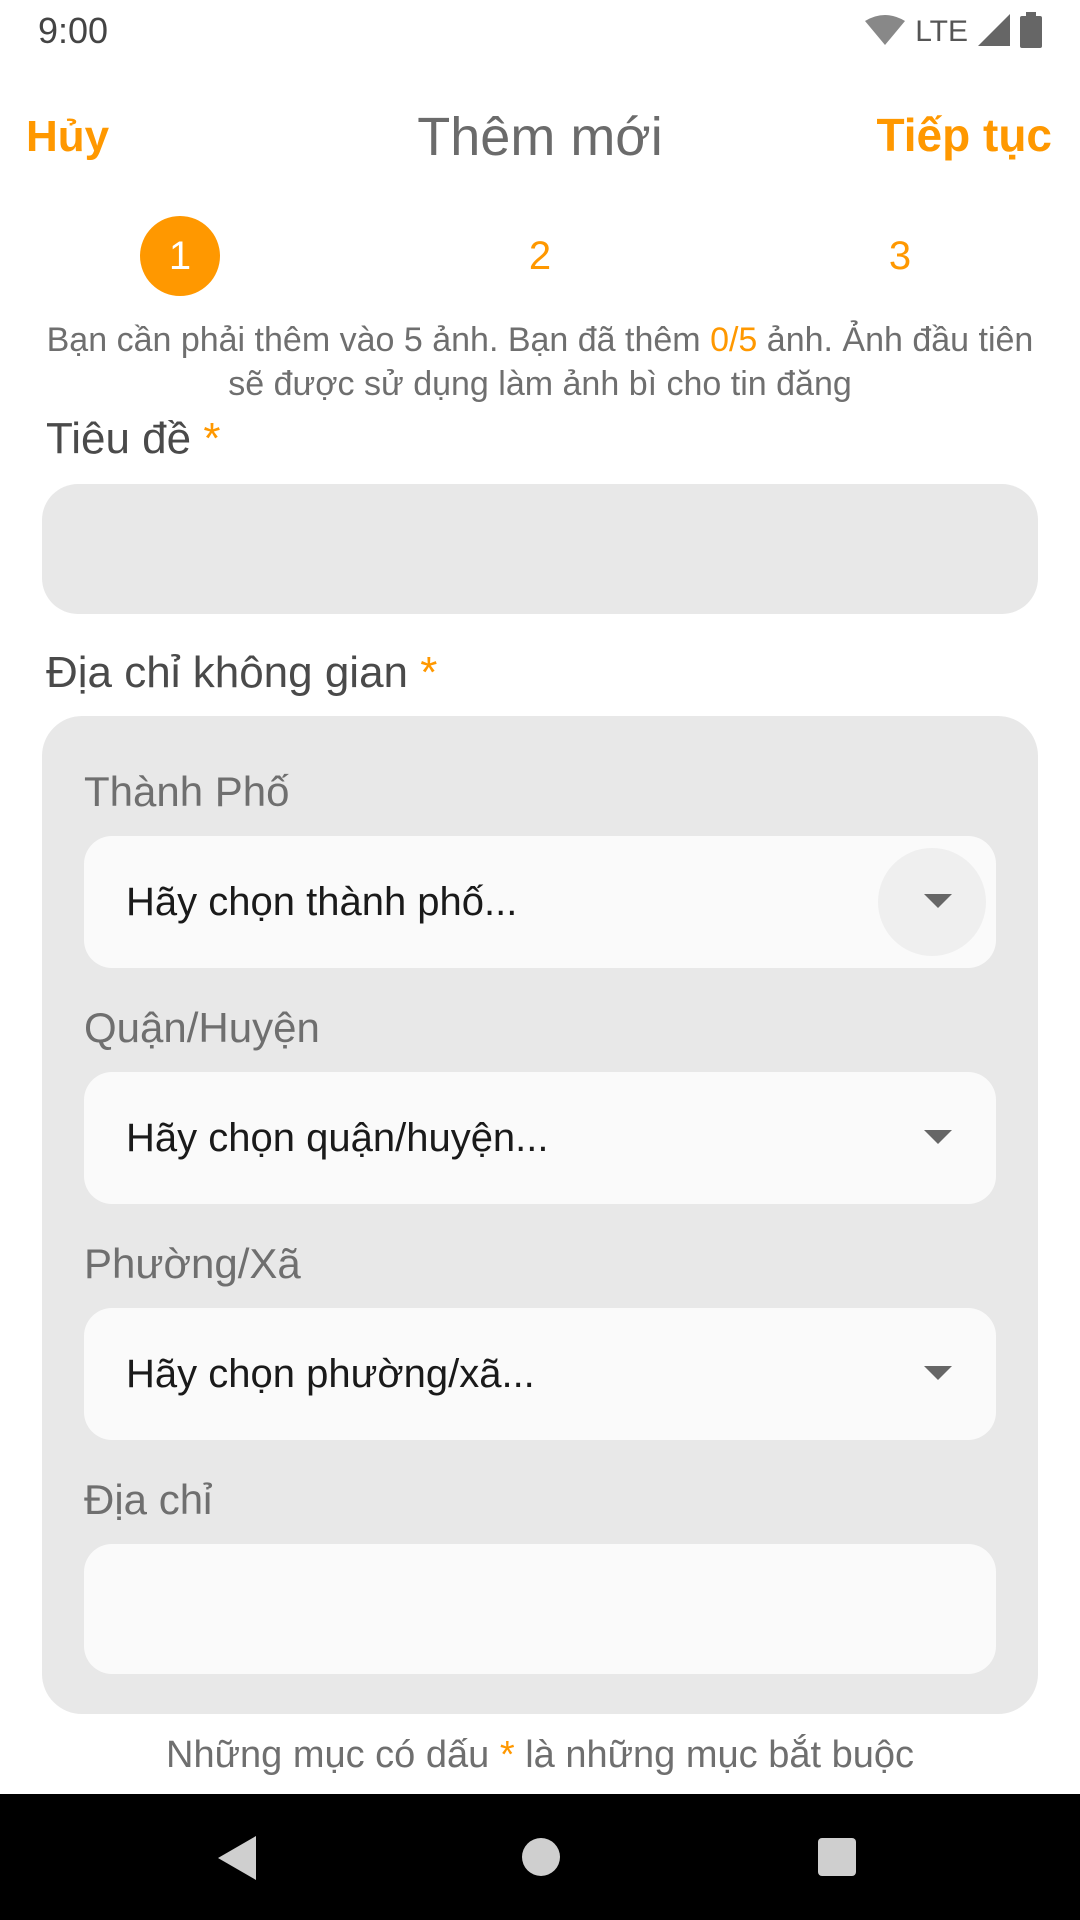  Describe the element at coordinates (148, 1499) in the screenshot. I see `street-label: Địa chỉ` at that location.